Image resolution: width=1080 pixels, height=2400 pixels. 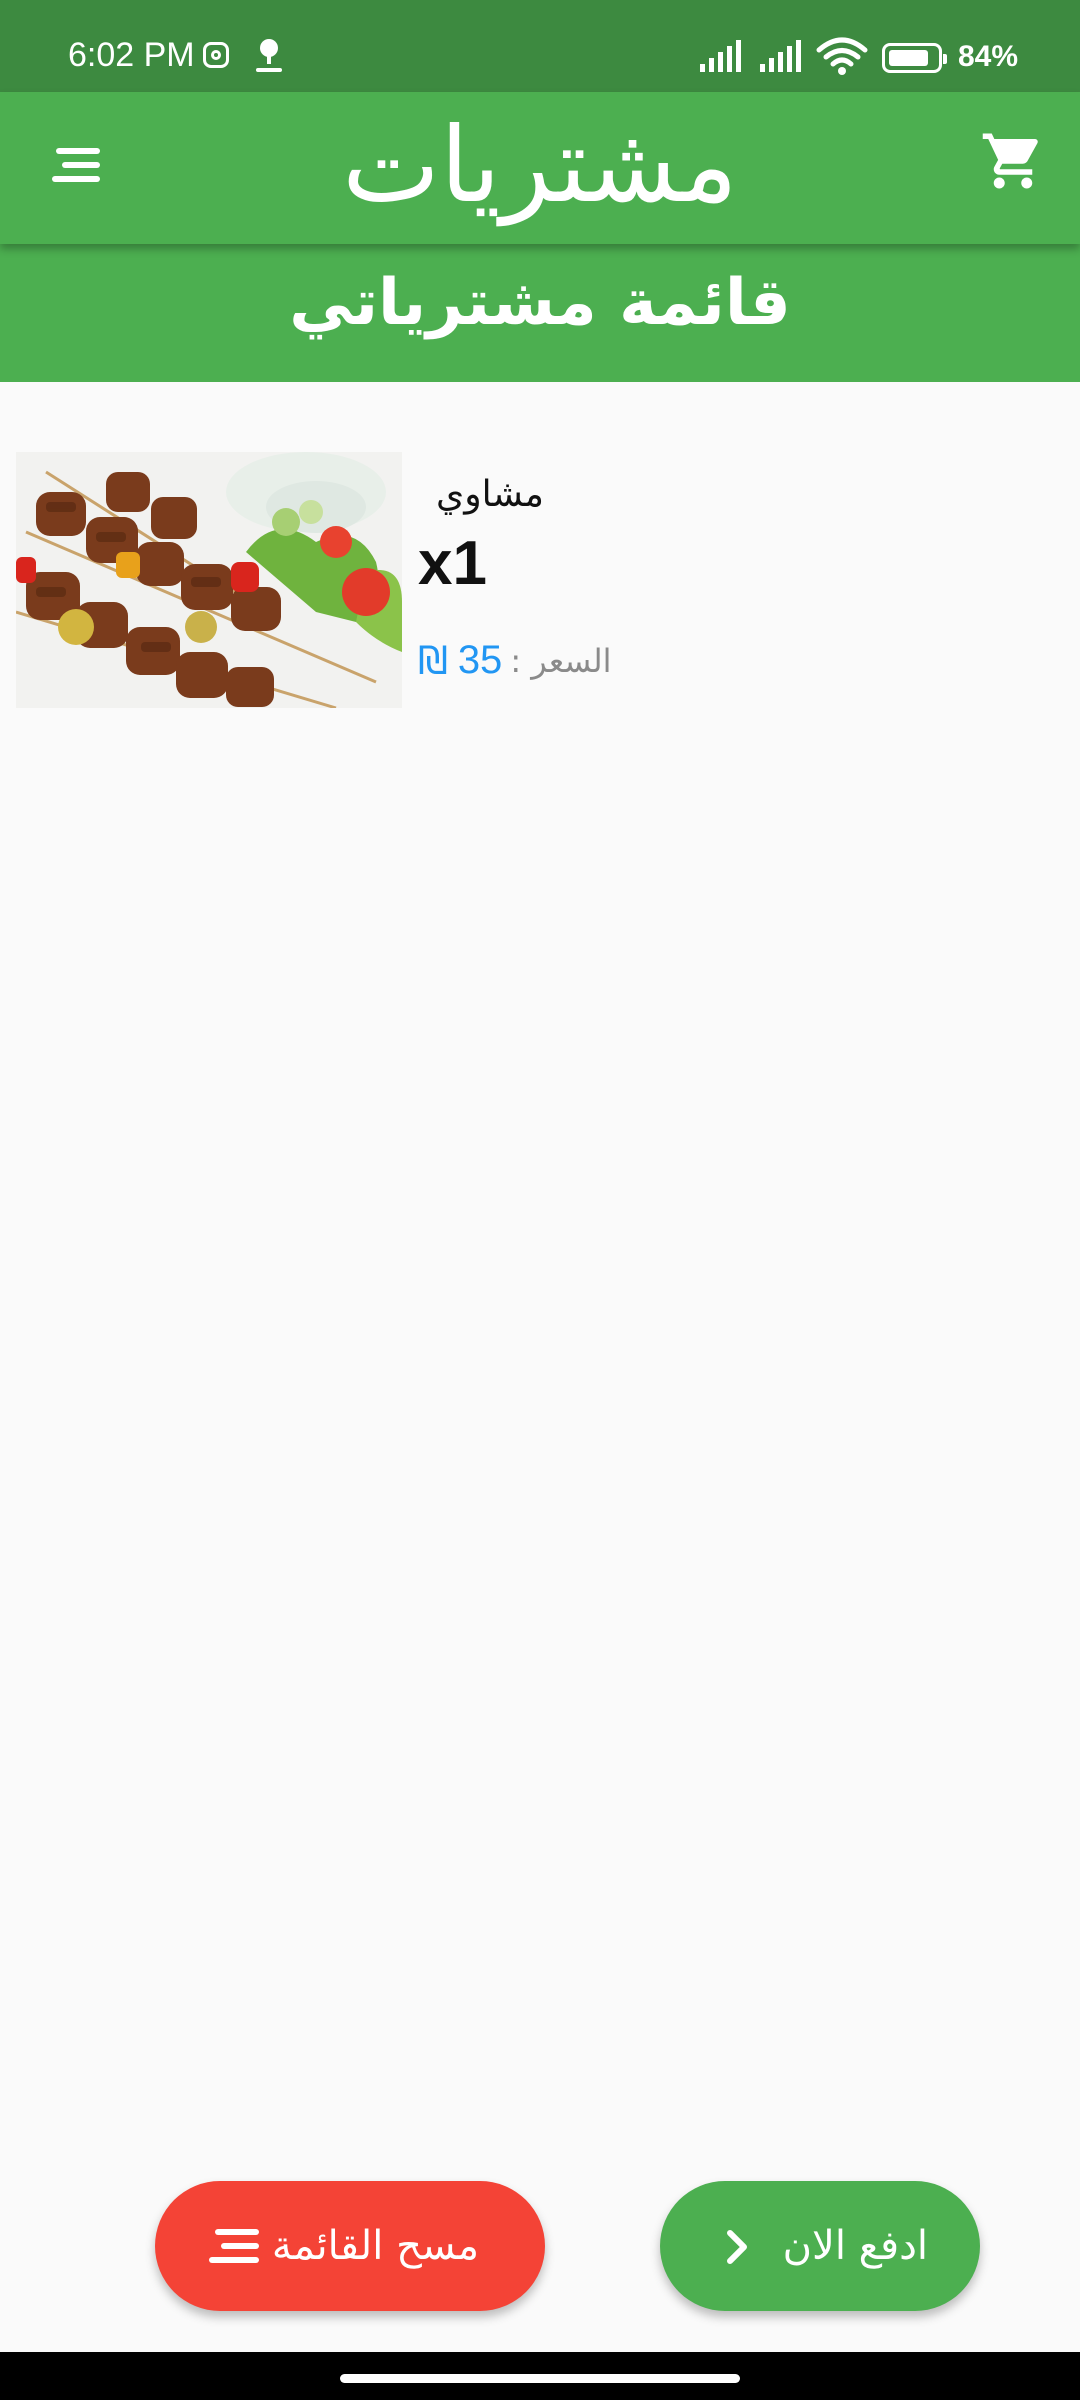 I want to click on app-title: مشتريات, so click(x=540, y=165).